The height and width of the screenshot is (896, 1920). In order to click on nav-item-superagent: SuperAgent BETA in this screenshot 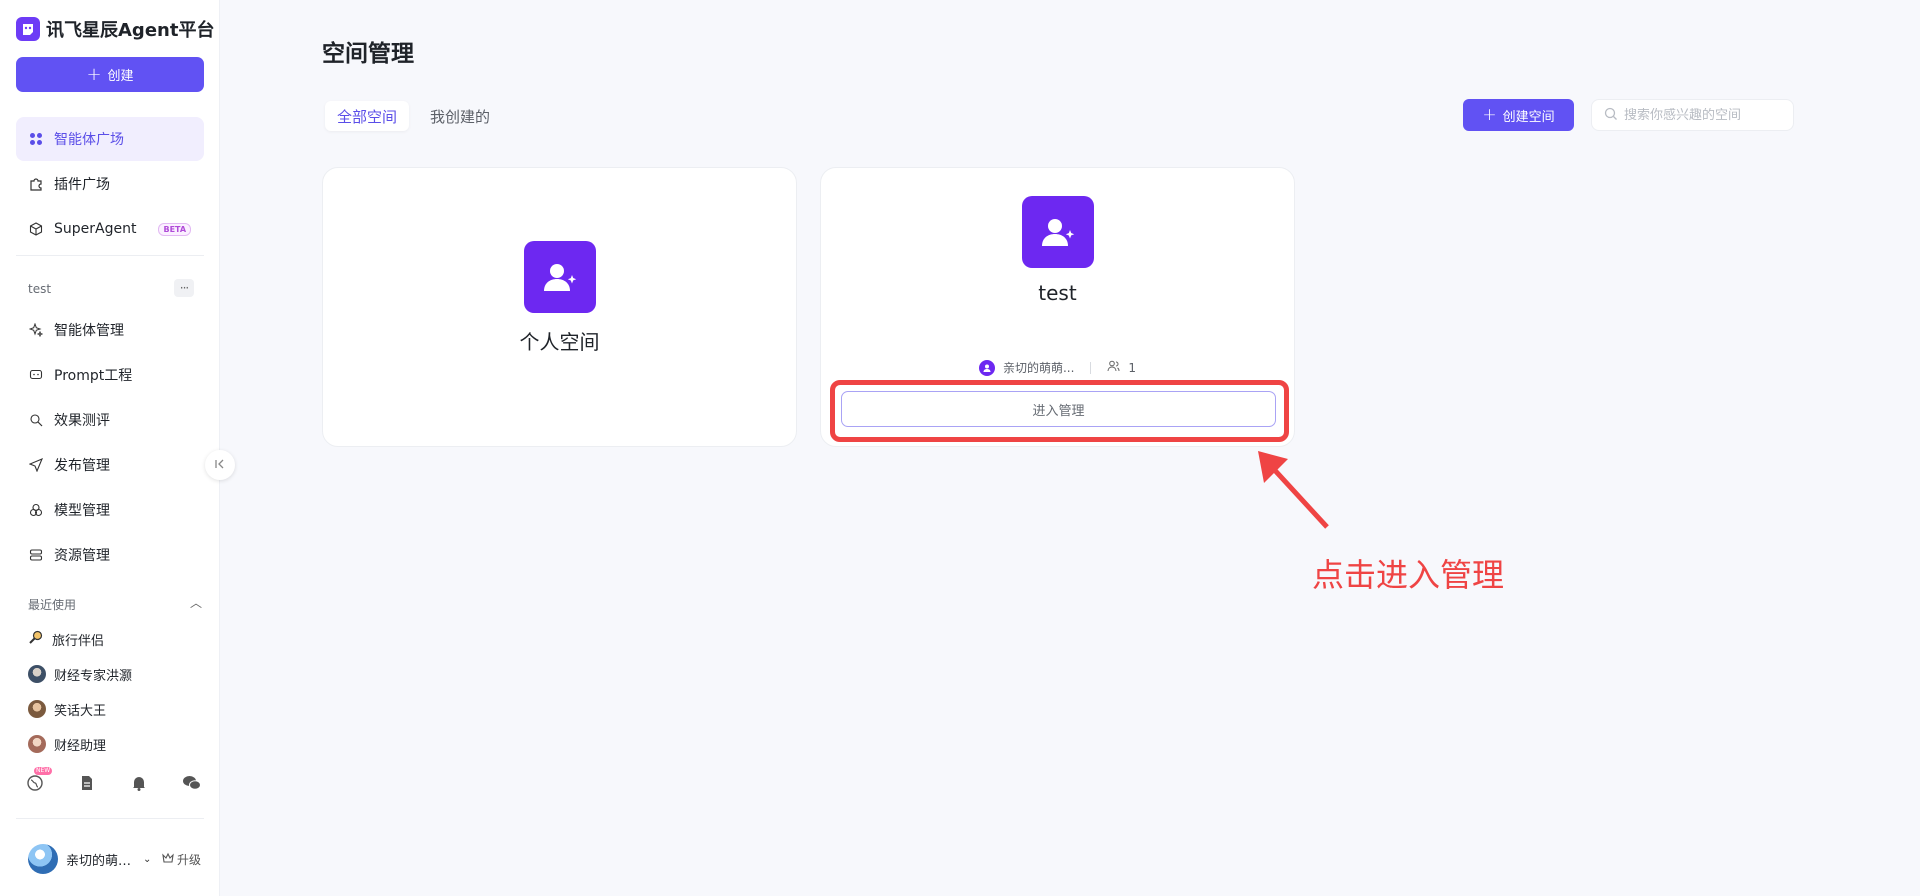, I will do `click(110, 229)`.